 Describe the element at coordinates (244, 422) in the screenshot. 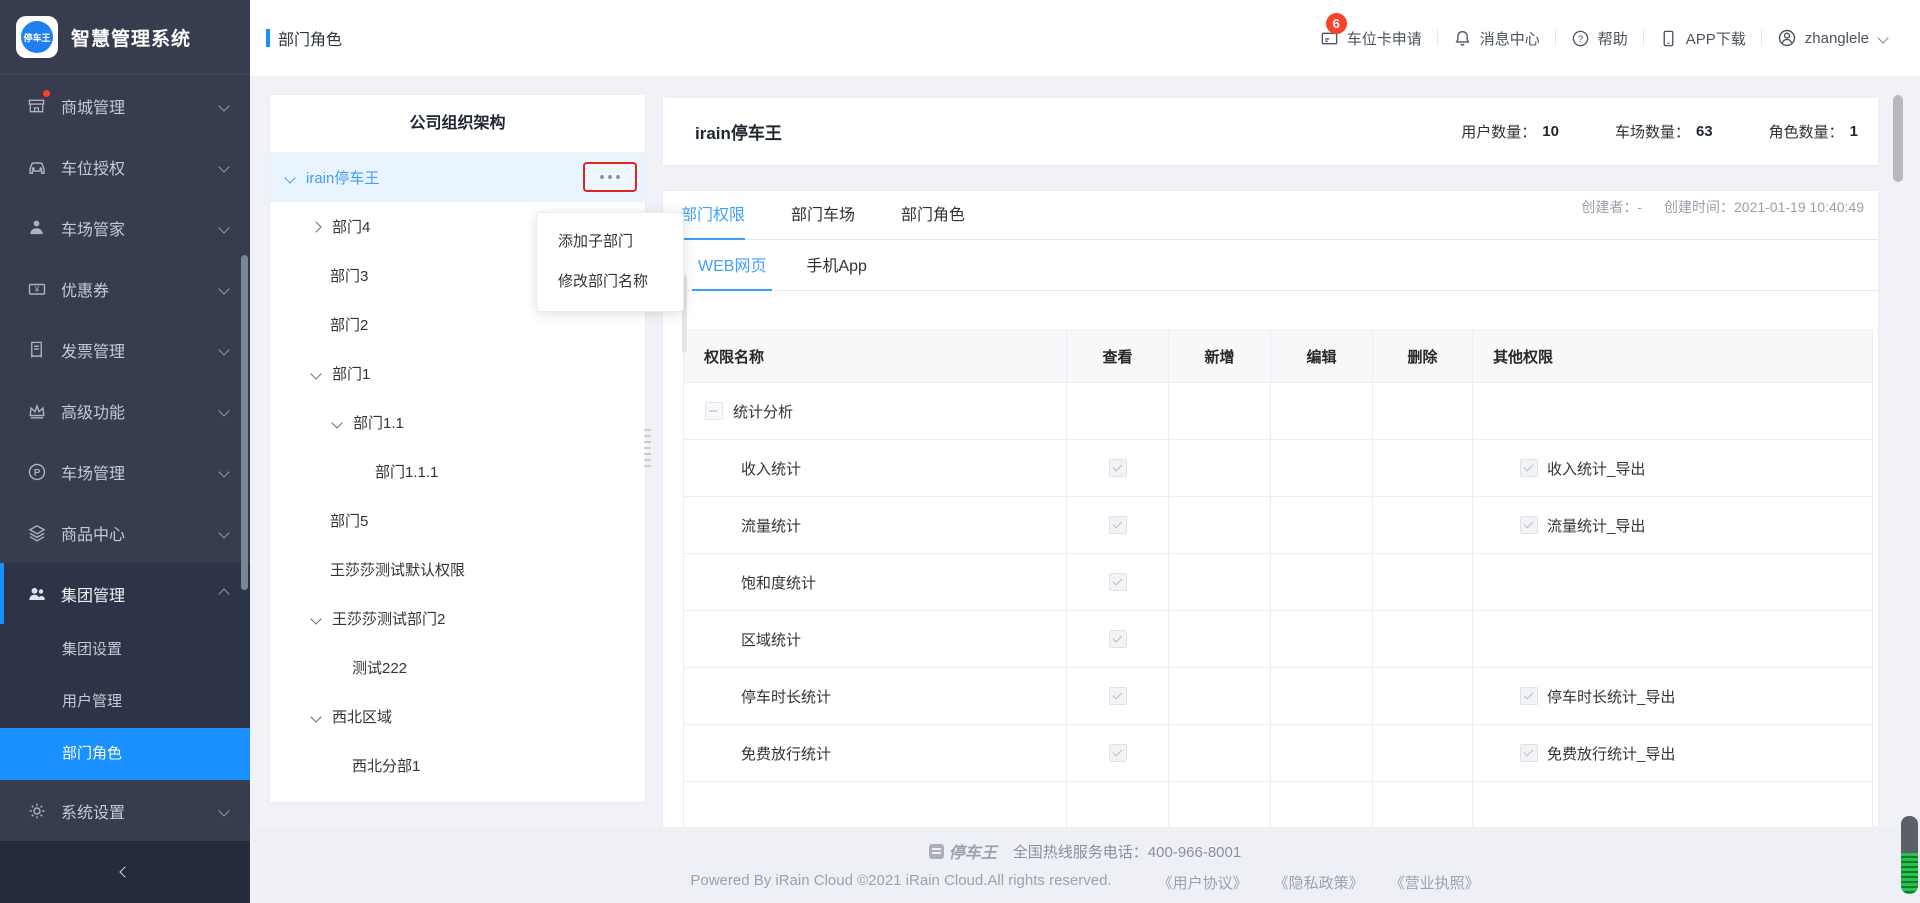

I see `sidebar-scrollbar` at that location.